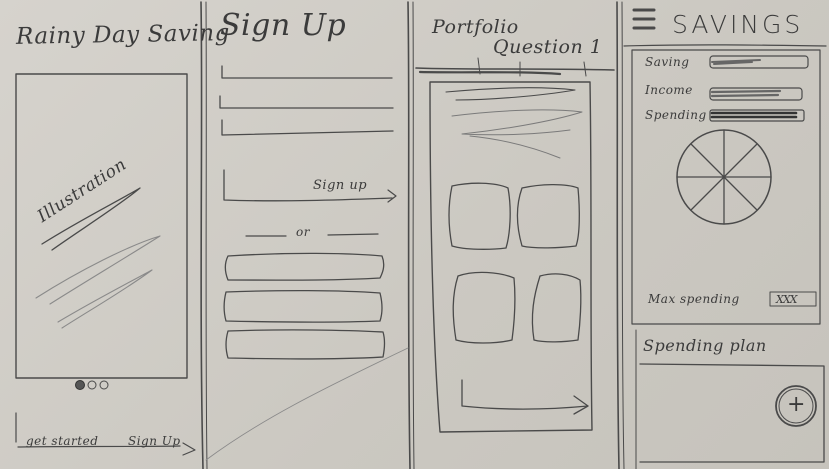 The image size is (829, 469). What do you see at coordinates (101, 226) in the screenshot?
I see `illustration-frame` at bounding box center [101, 226].